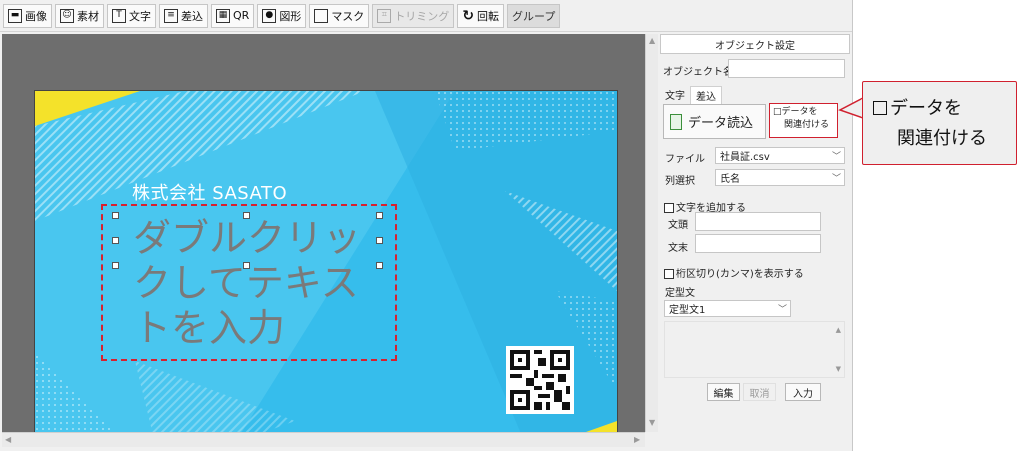 This screenshot has width=1024, height=451. Describe the element at coordinates (807, 125) in the screenshot. I see `link-data-label-2: 関連付ける` at that location.